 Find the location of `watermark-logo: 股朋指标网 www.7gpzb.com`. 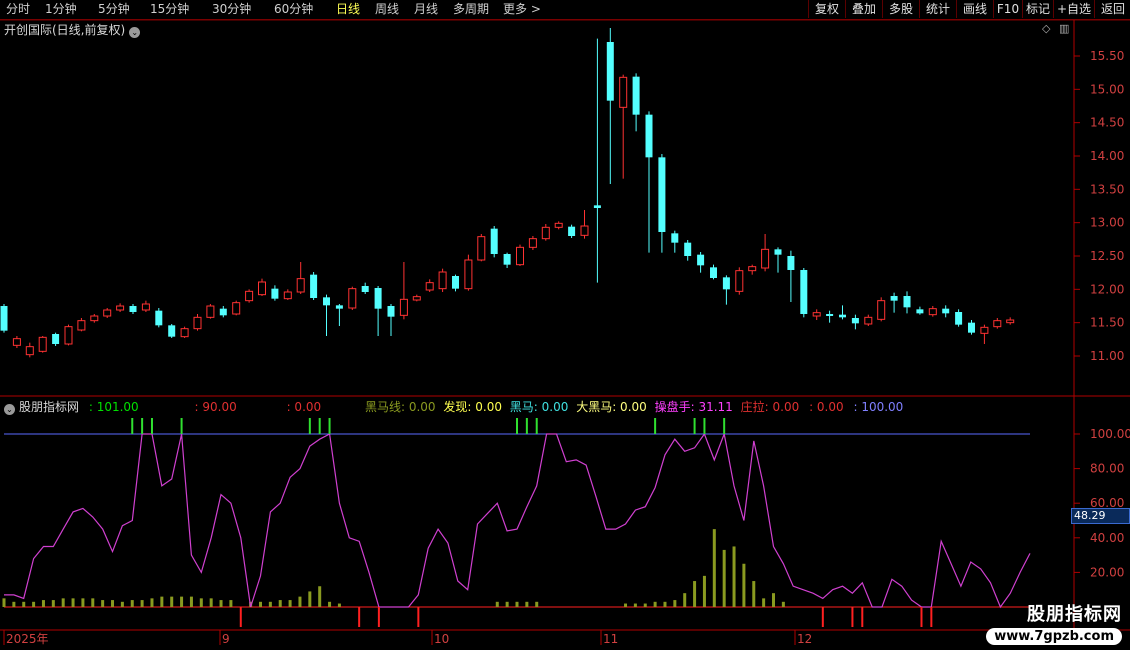

watermark-logo: 股朋指标网 www.7gpzb.com is located at coordinates (1054, 622).